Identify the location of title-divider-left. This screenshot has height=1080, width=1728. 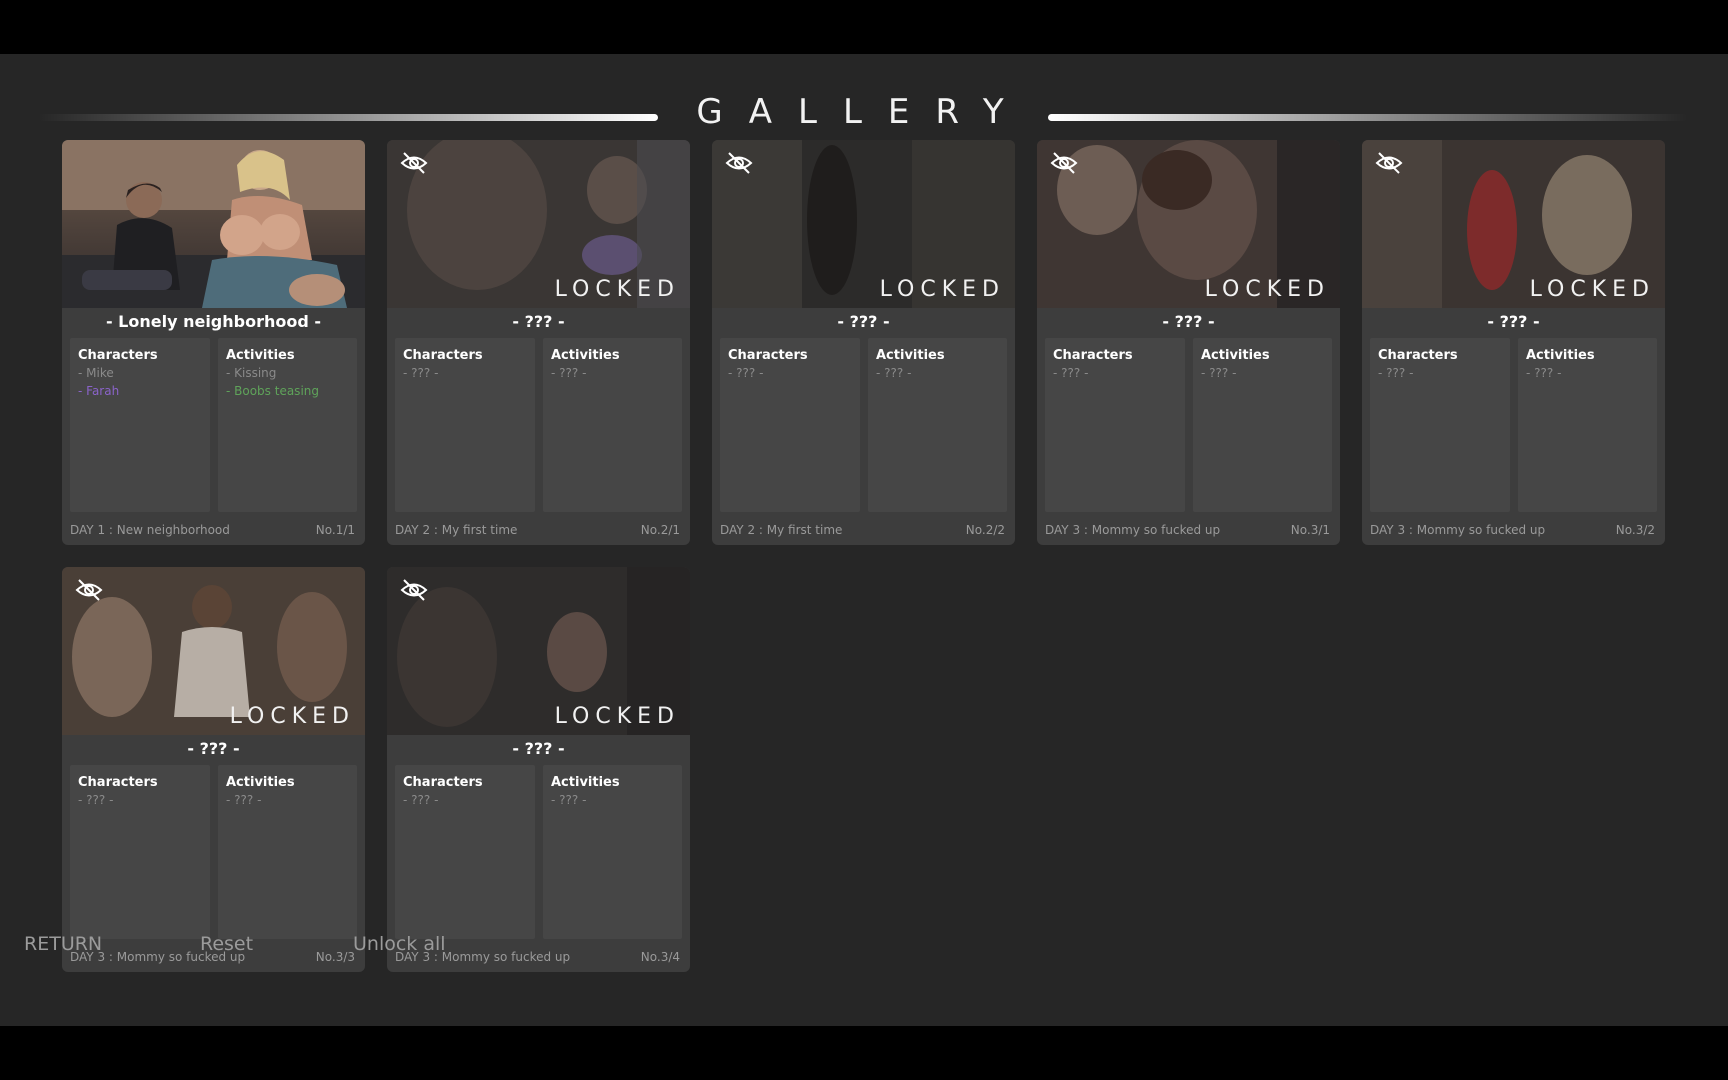
(348, 117).